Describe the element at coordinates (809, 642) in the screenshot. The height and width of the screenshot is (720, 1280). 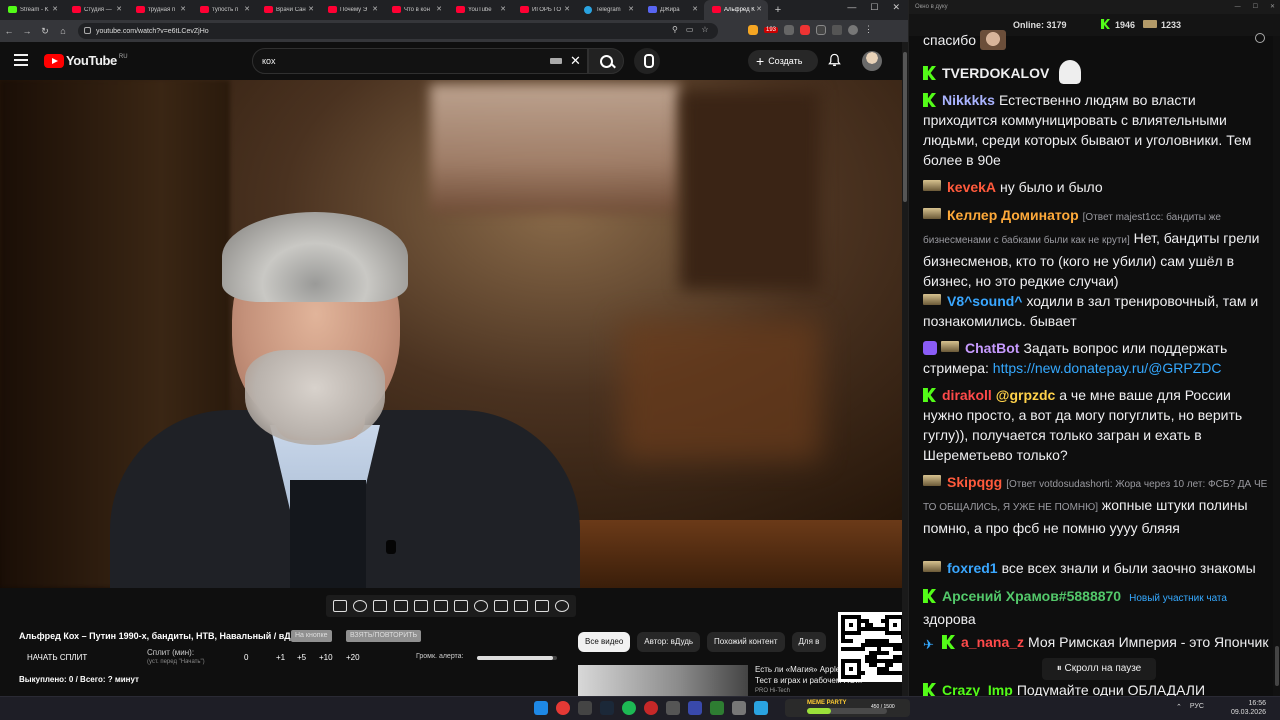
I see `filter-chip: Для в` at that location.